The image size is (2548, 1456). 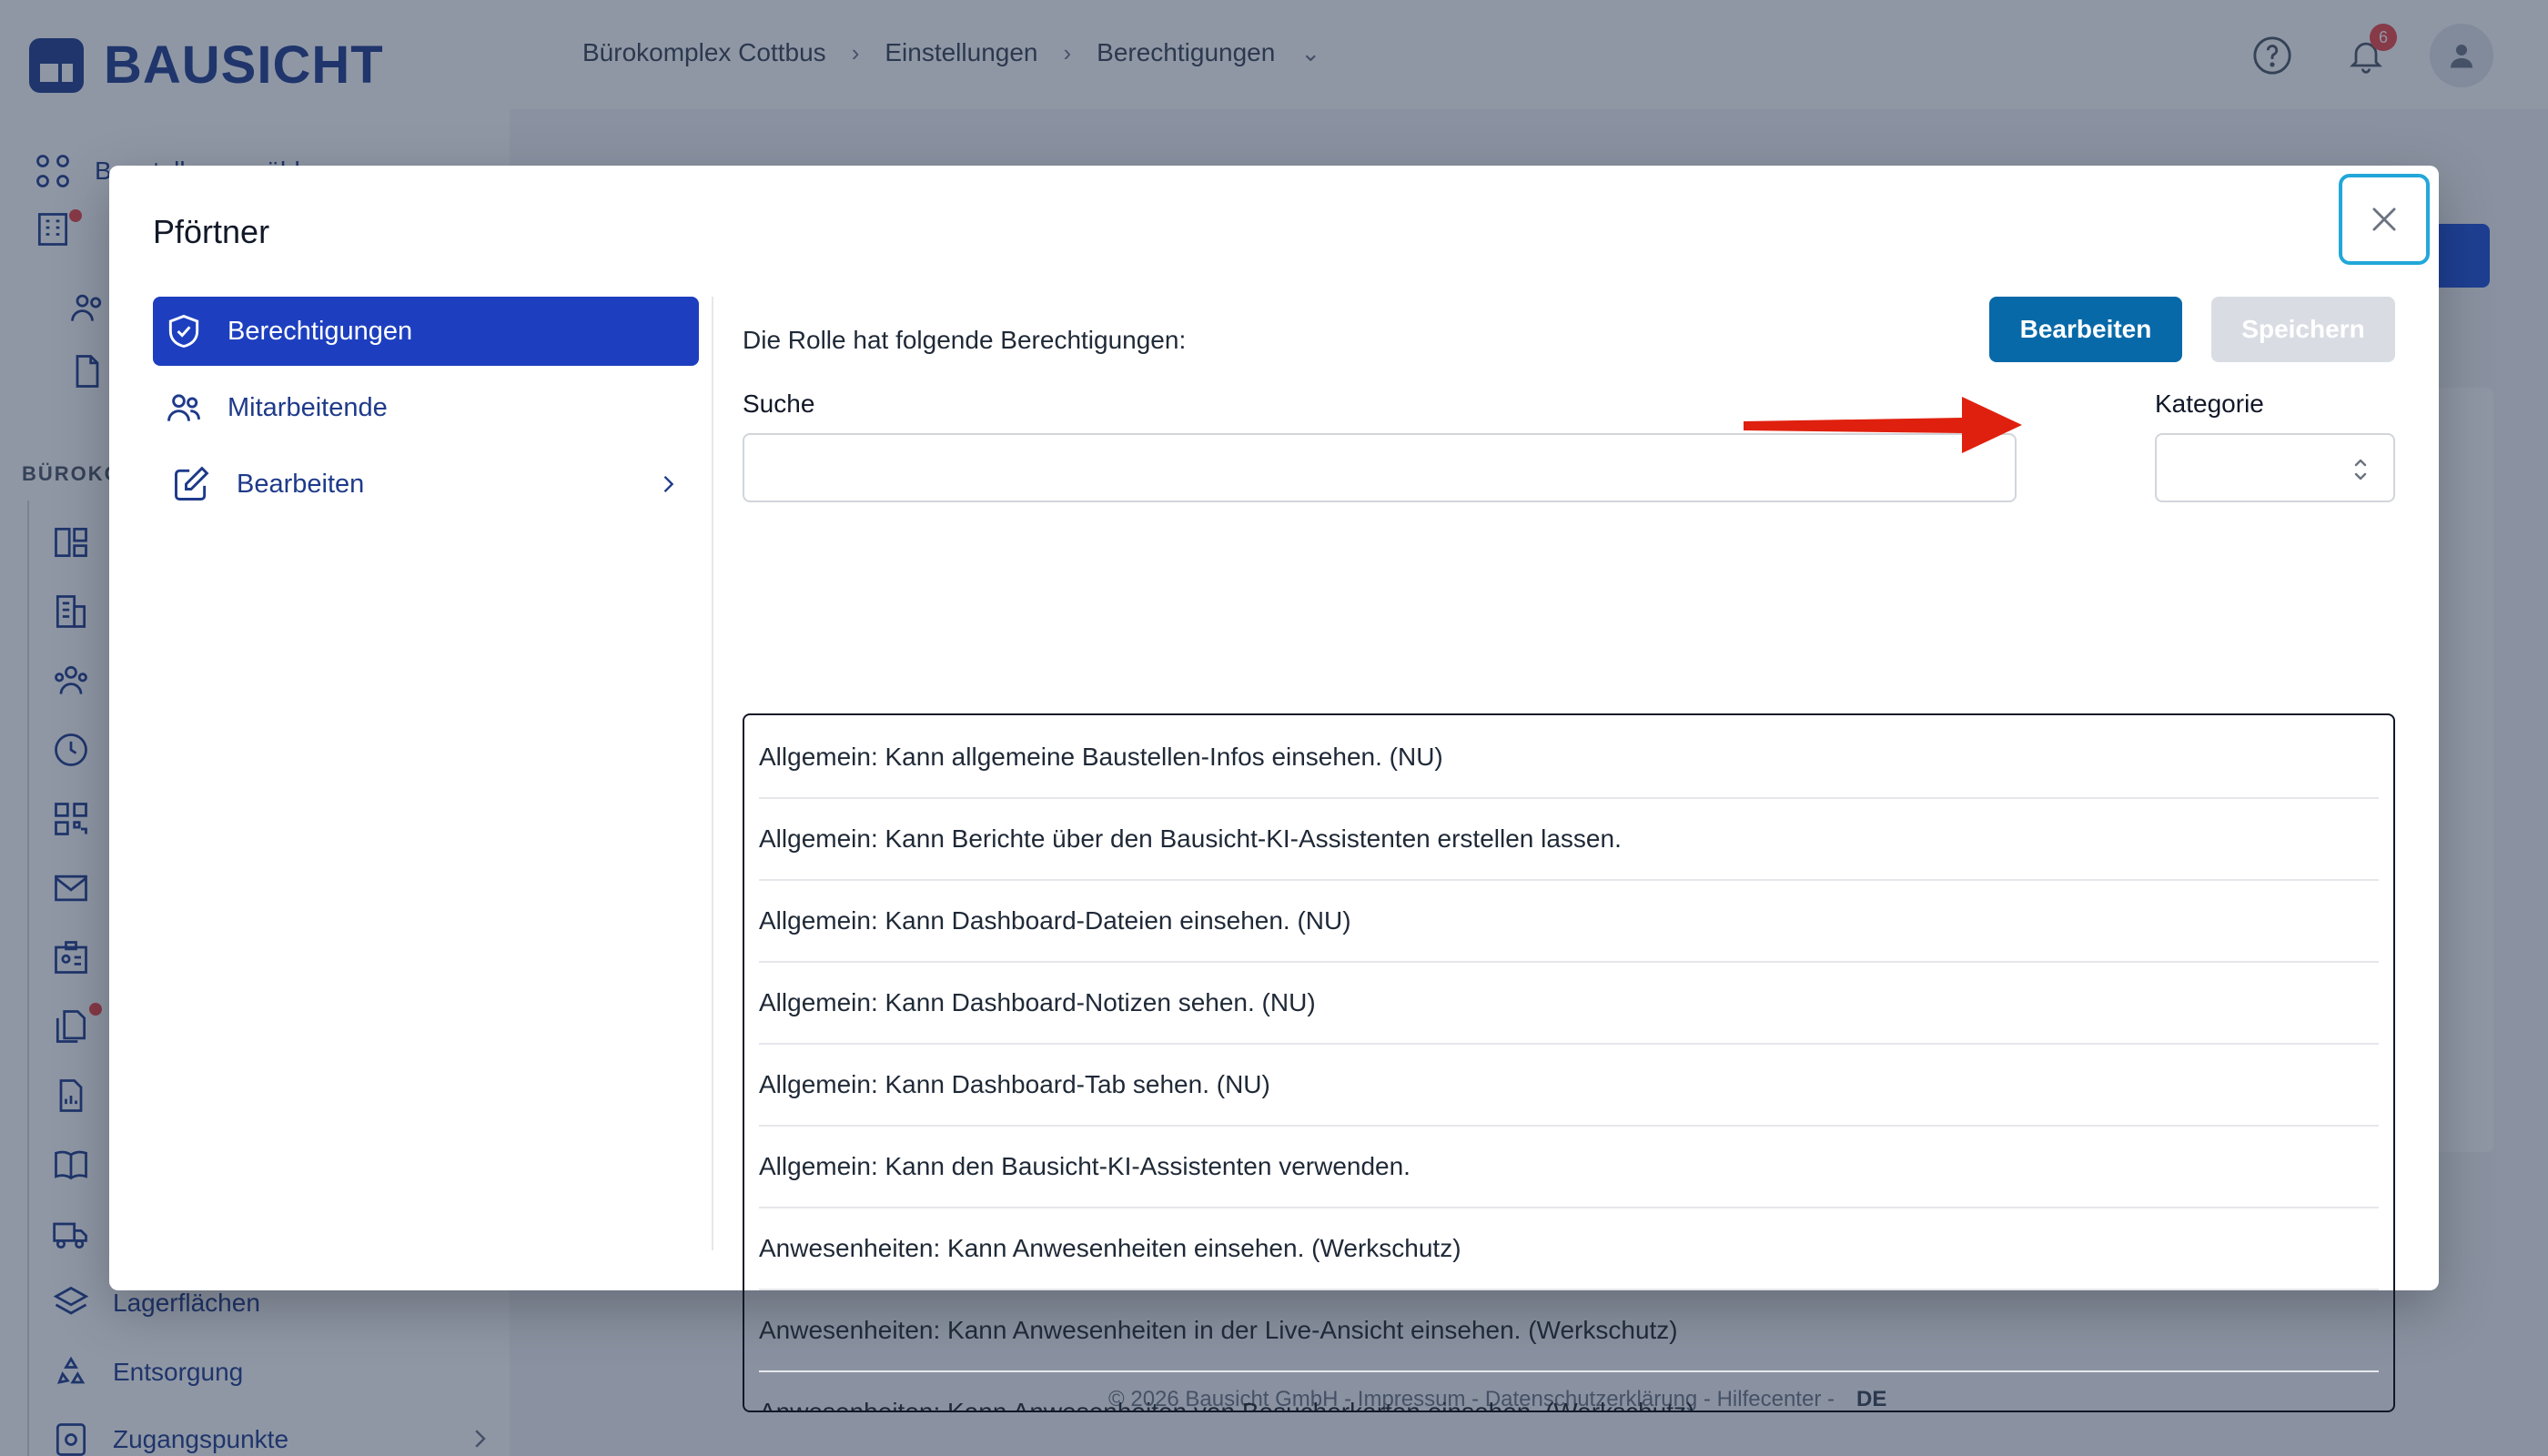 What do you see at coordinates (1883, 425) in the screenshot?
I see `annotation-arrow` at bounding box center [1883, 425].